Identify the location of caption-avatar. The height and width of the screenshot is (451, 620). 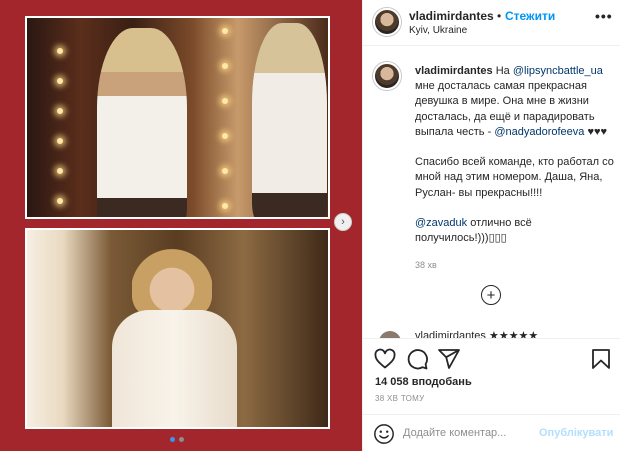
(387, 76).